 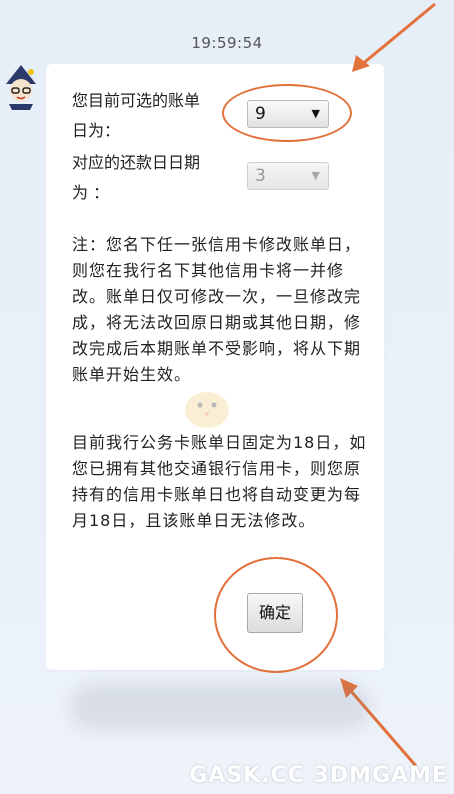 I want to click on repayment-day-label: 对应的还款日日期 为 ：, so click(x=136, y=177).